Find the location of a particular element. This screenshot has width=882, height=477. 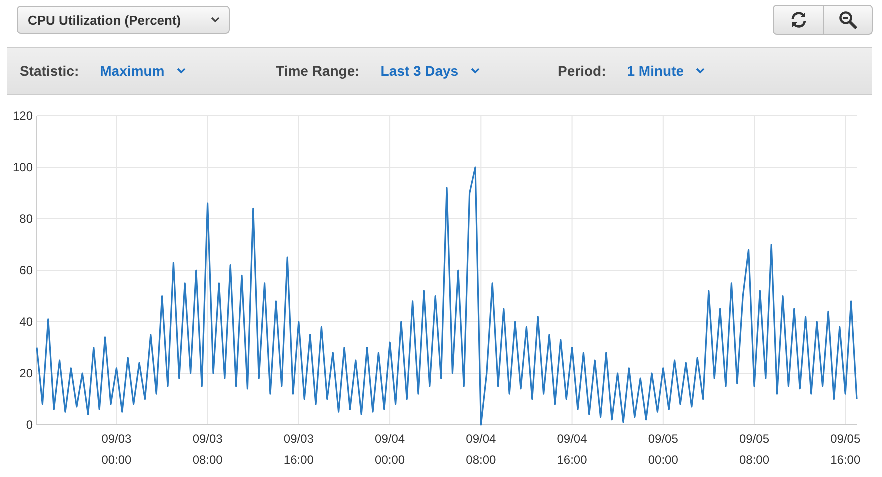

x-tick-label: 09/03 08:00 is located at coordinates (208, 450).